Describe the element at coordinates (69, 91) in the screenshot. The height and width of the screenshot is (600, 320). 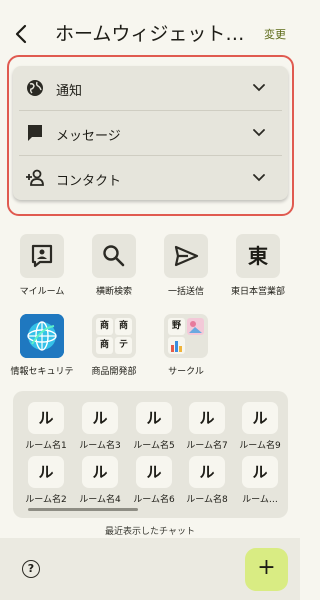
I see `category-label: 通知` at that location.